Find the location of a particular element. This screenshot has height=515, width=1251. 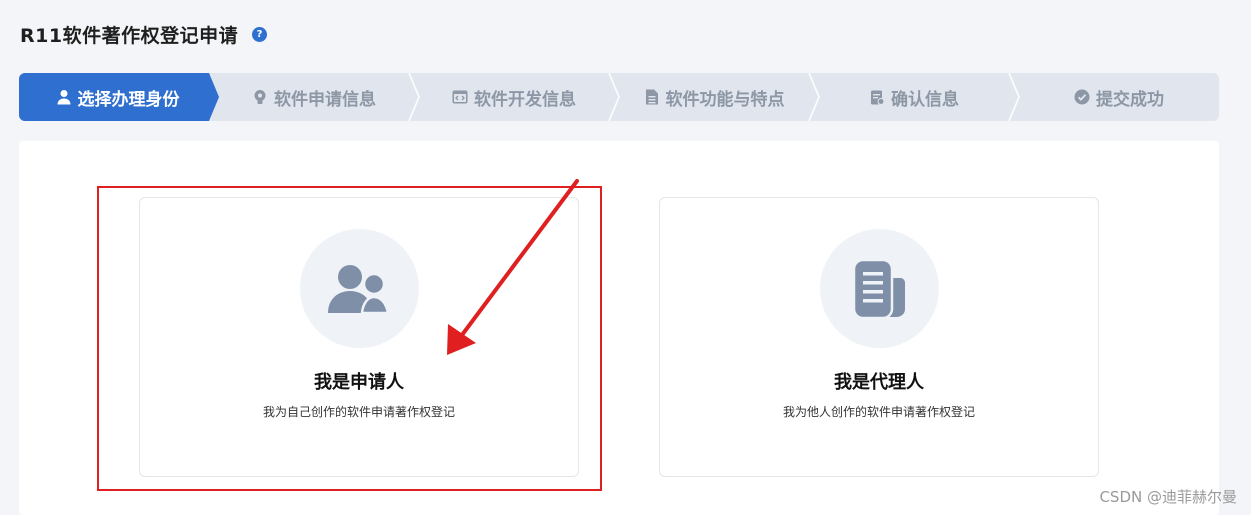

title-row: R11软件著作权登记申请 ? is located at coordinates (144, 34).